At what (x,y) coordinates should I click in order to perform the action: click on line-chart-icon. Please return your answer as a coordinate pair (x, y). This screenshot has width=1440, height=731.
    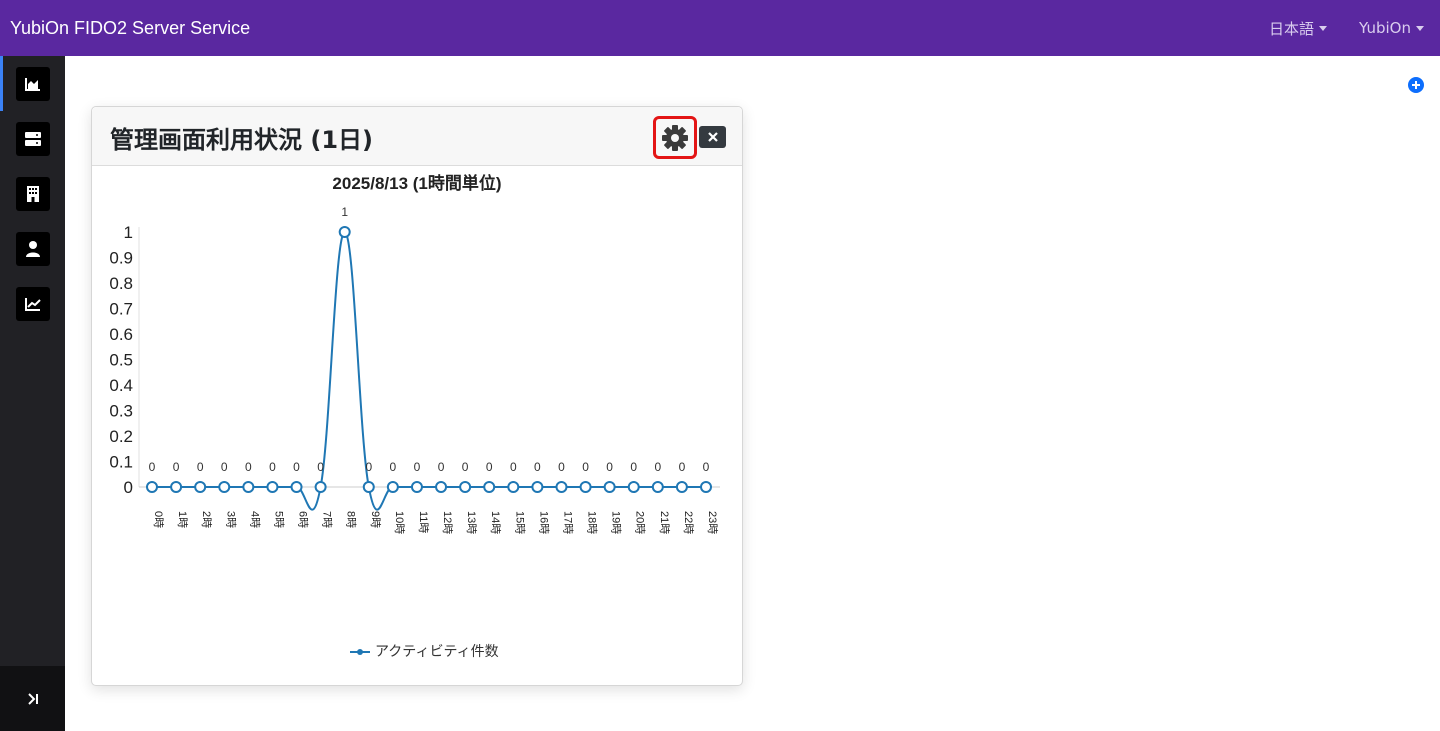
    Looking at the image, I should click on (32, 303).